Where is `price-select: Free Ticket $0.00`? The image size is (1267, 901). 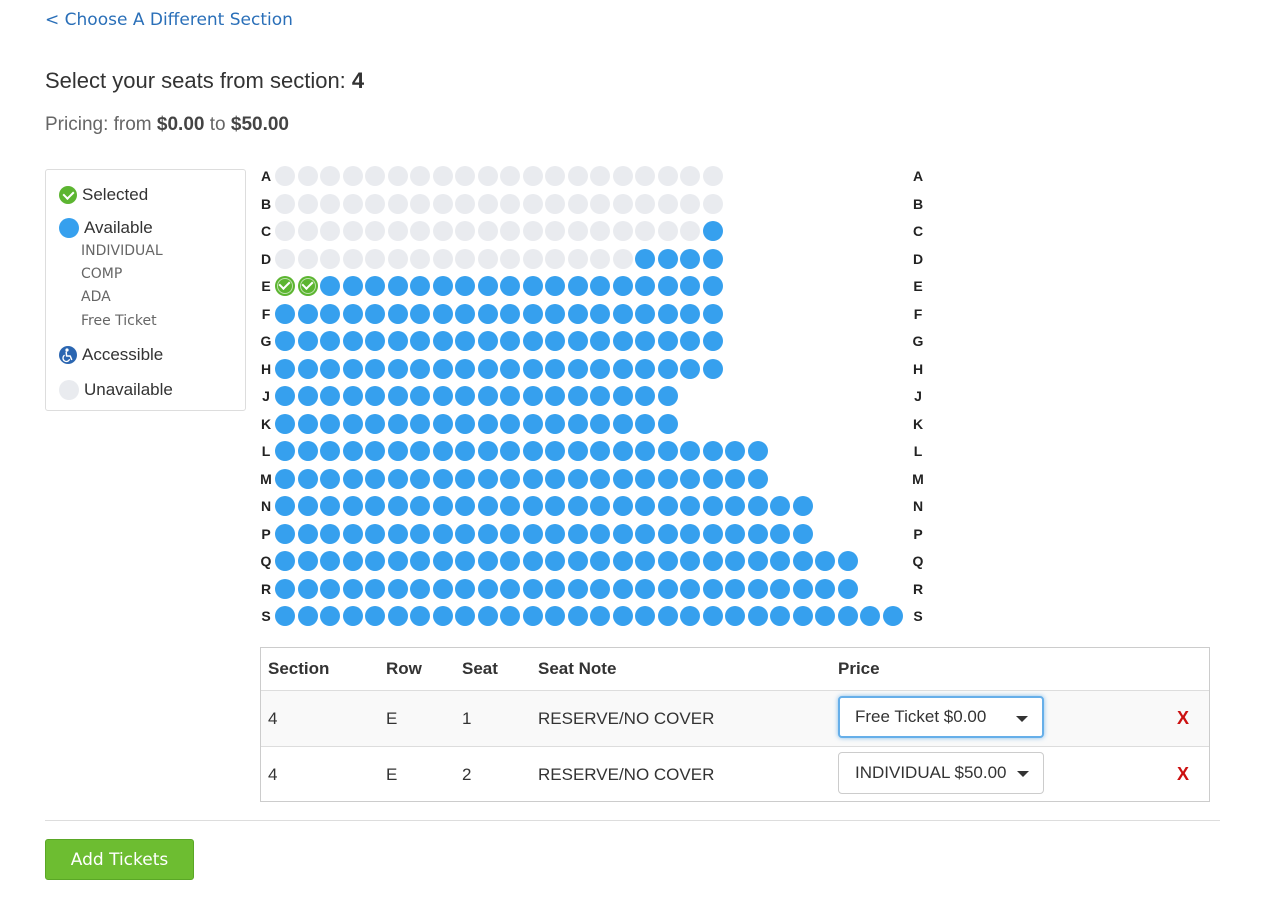 price-select: Free Ticket $0.00 is located at coordinates (941, 717).